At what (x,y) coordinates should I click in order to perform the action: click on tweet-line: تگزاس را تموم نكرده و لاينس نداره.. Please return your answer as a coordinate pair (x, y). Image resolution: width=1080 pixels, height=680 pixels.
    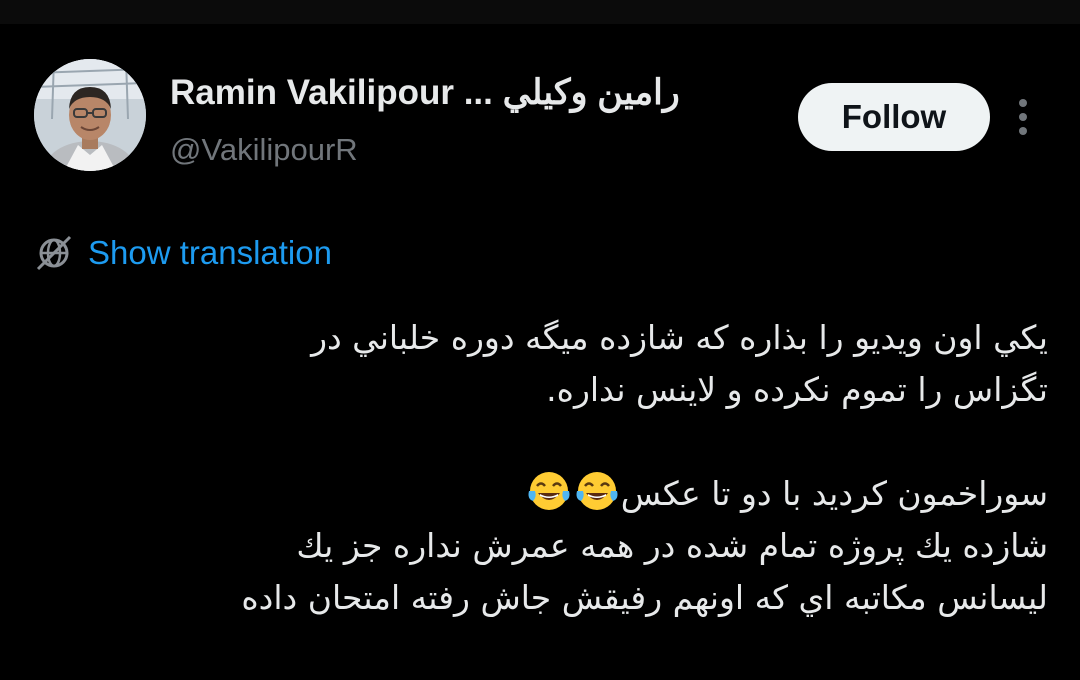
    Looking at the image, I should click on (797, 389).